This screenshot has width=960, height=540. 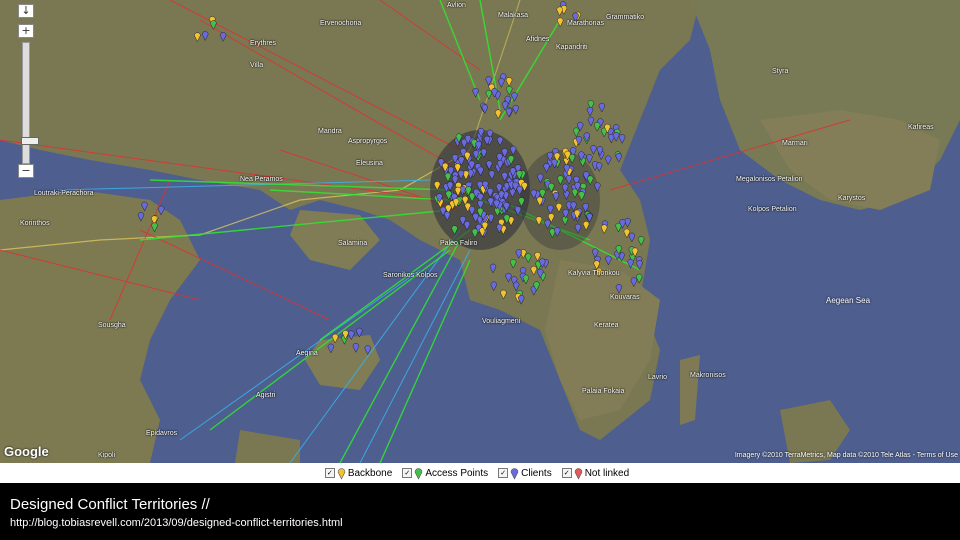 I want to click on access-point-pin-icon, so click(x=419, y=473).